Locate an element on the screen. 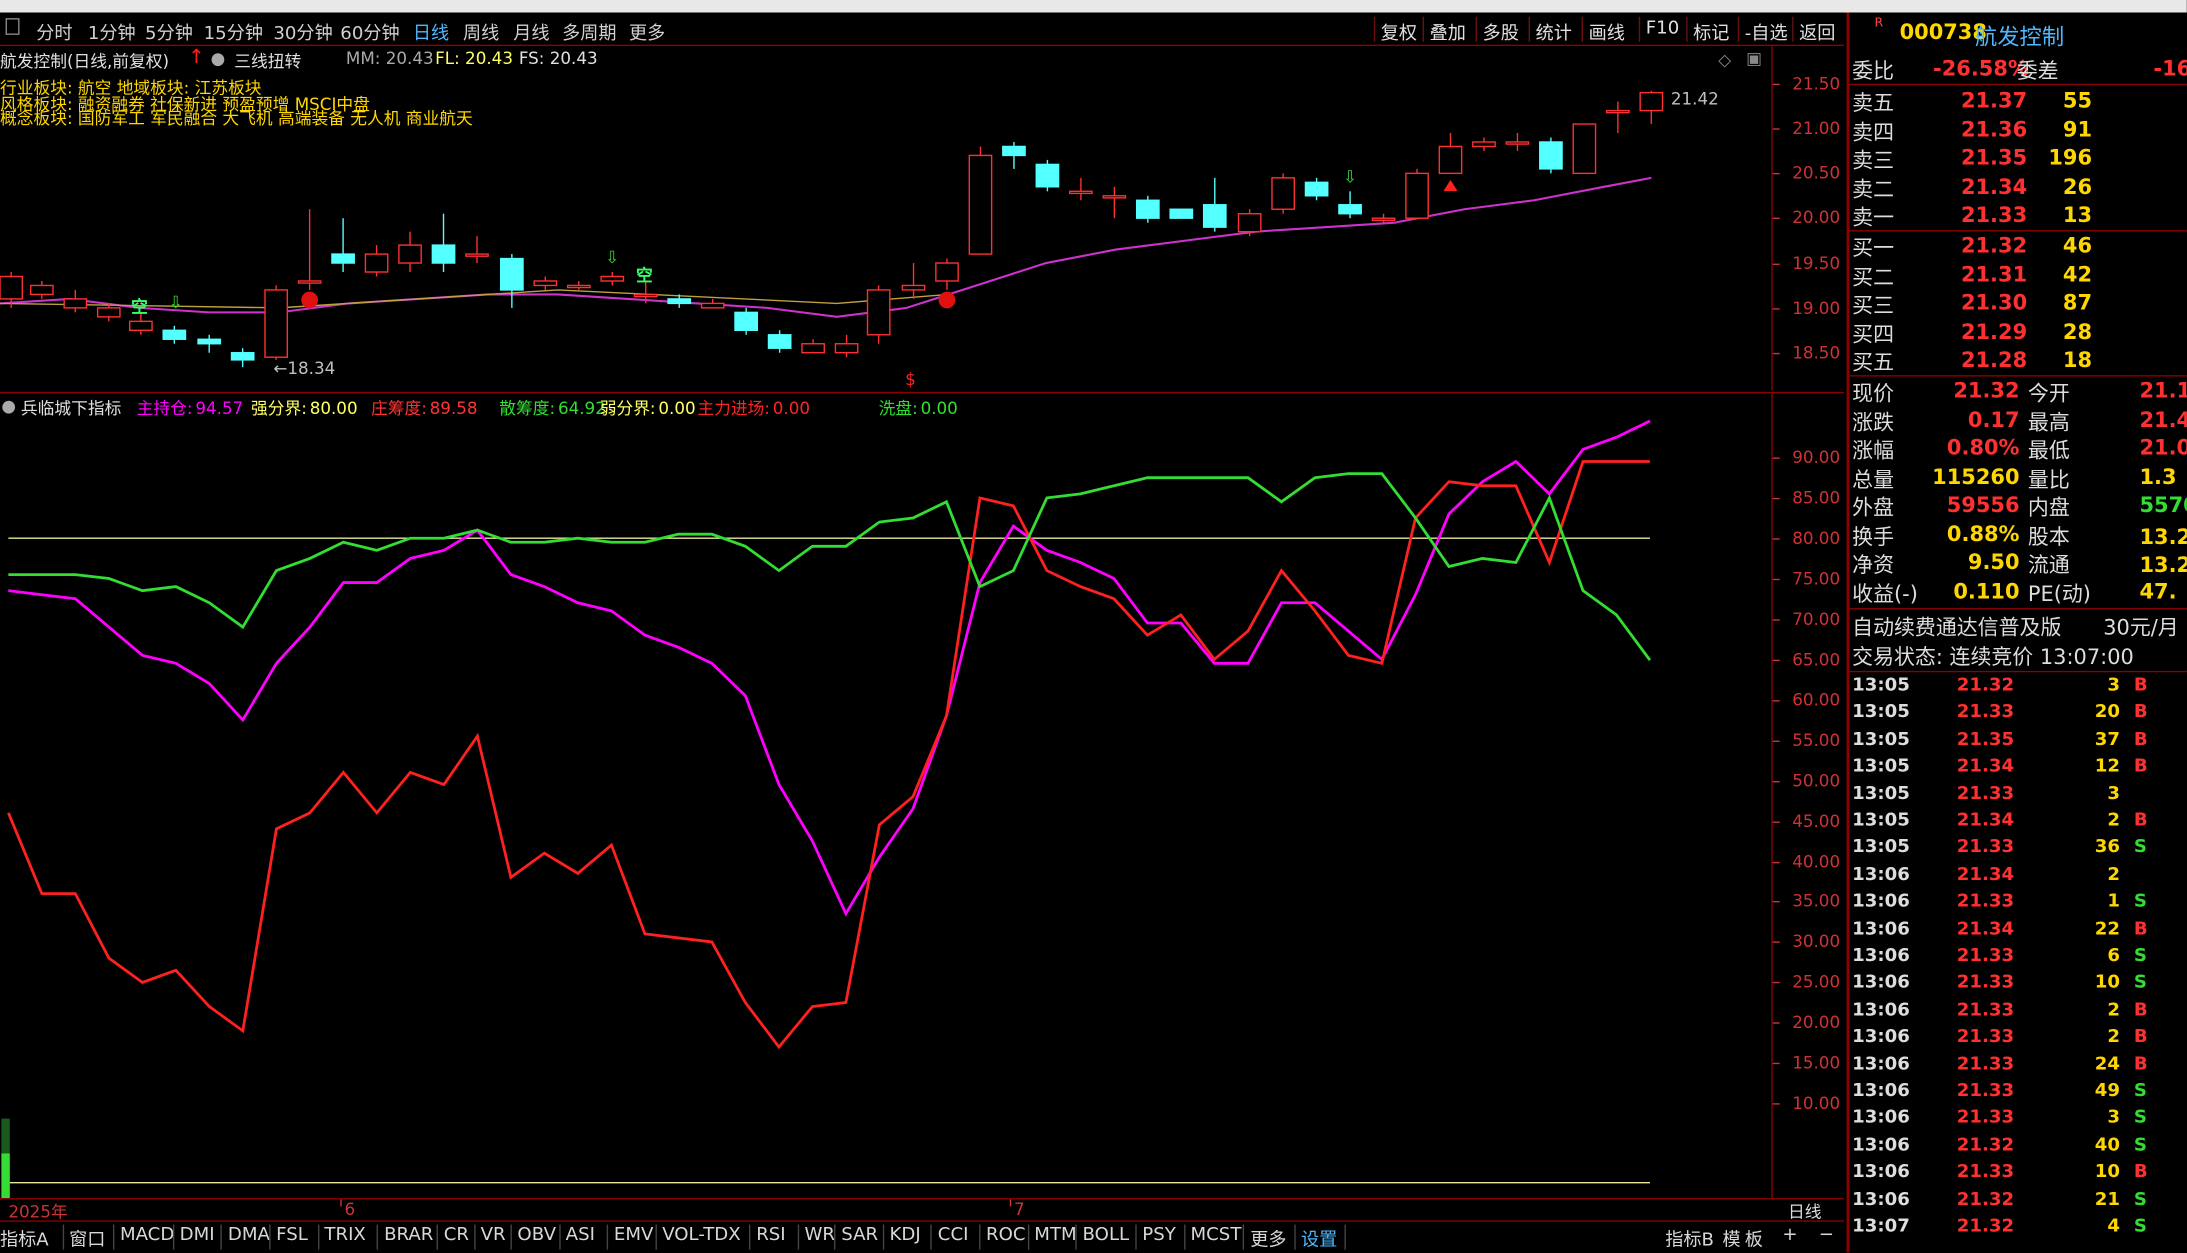 Image resolution: width=2187 pixels, height=1253 pixels. weibi-row: 委比 -26.58%委差 -16 is located at coordinates (2019, 70).